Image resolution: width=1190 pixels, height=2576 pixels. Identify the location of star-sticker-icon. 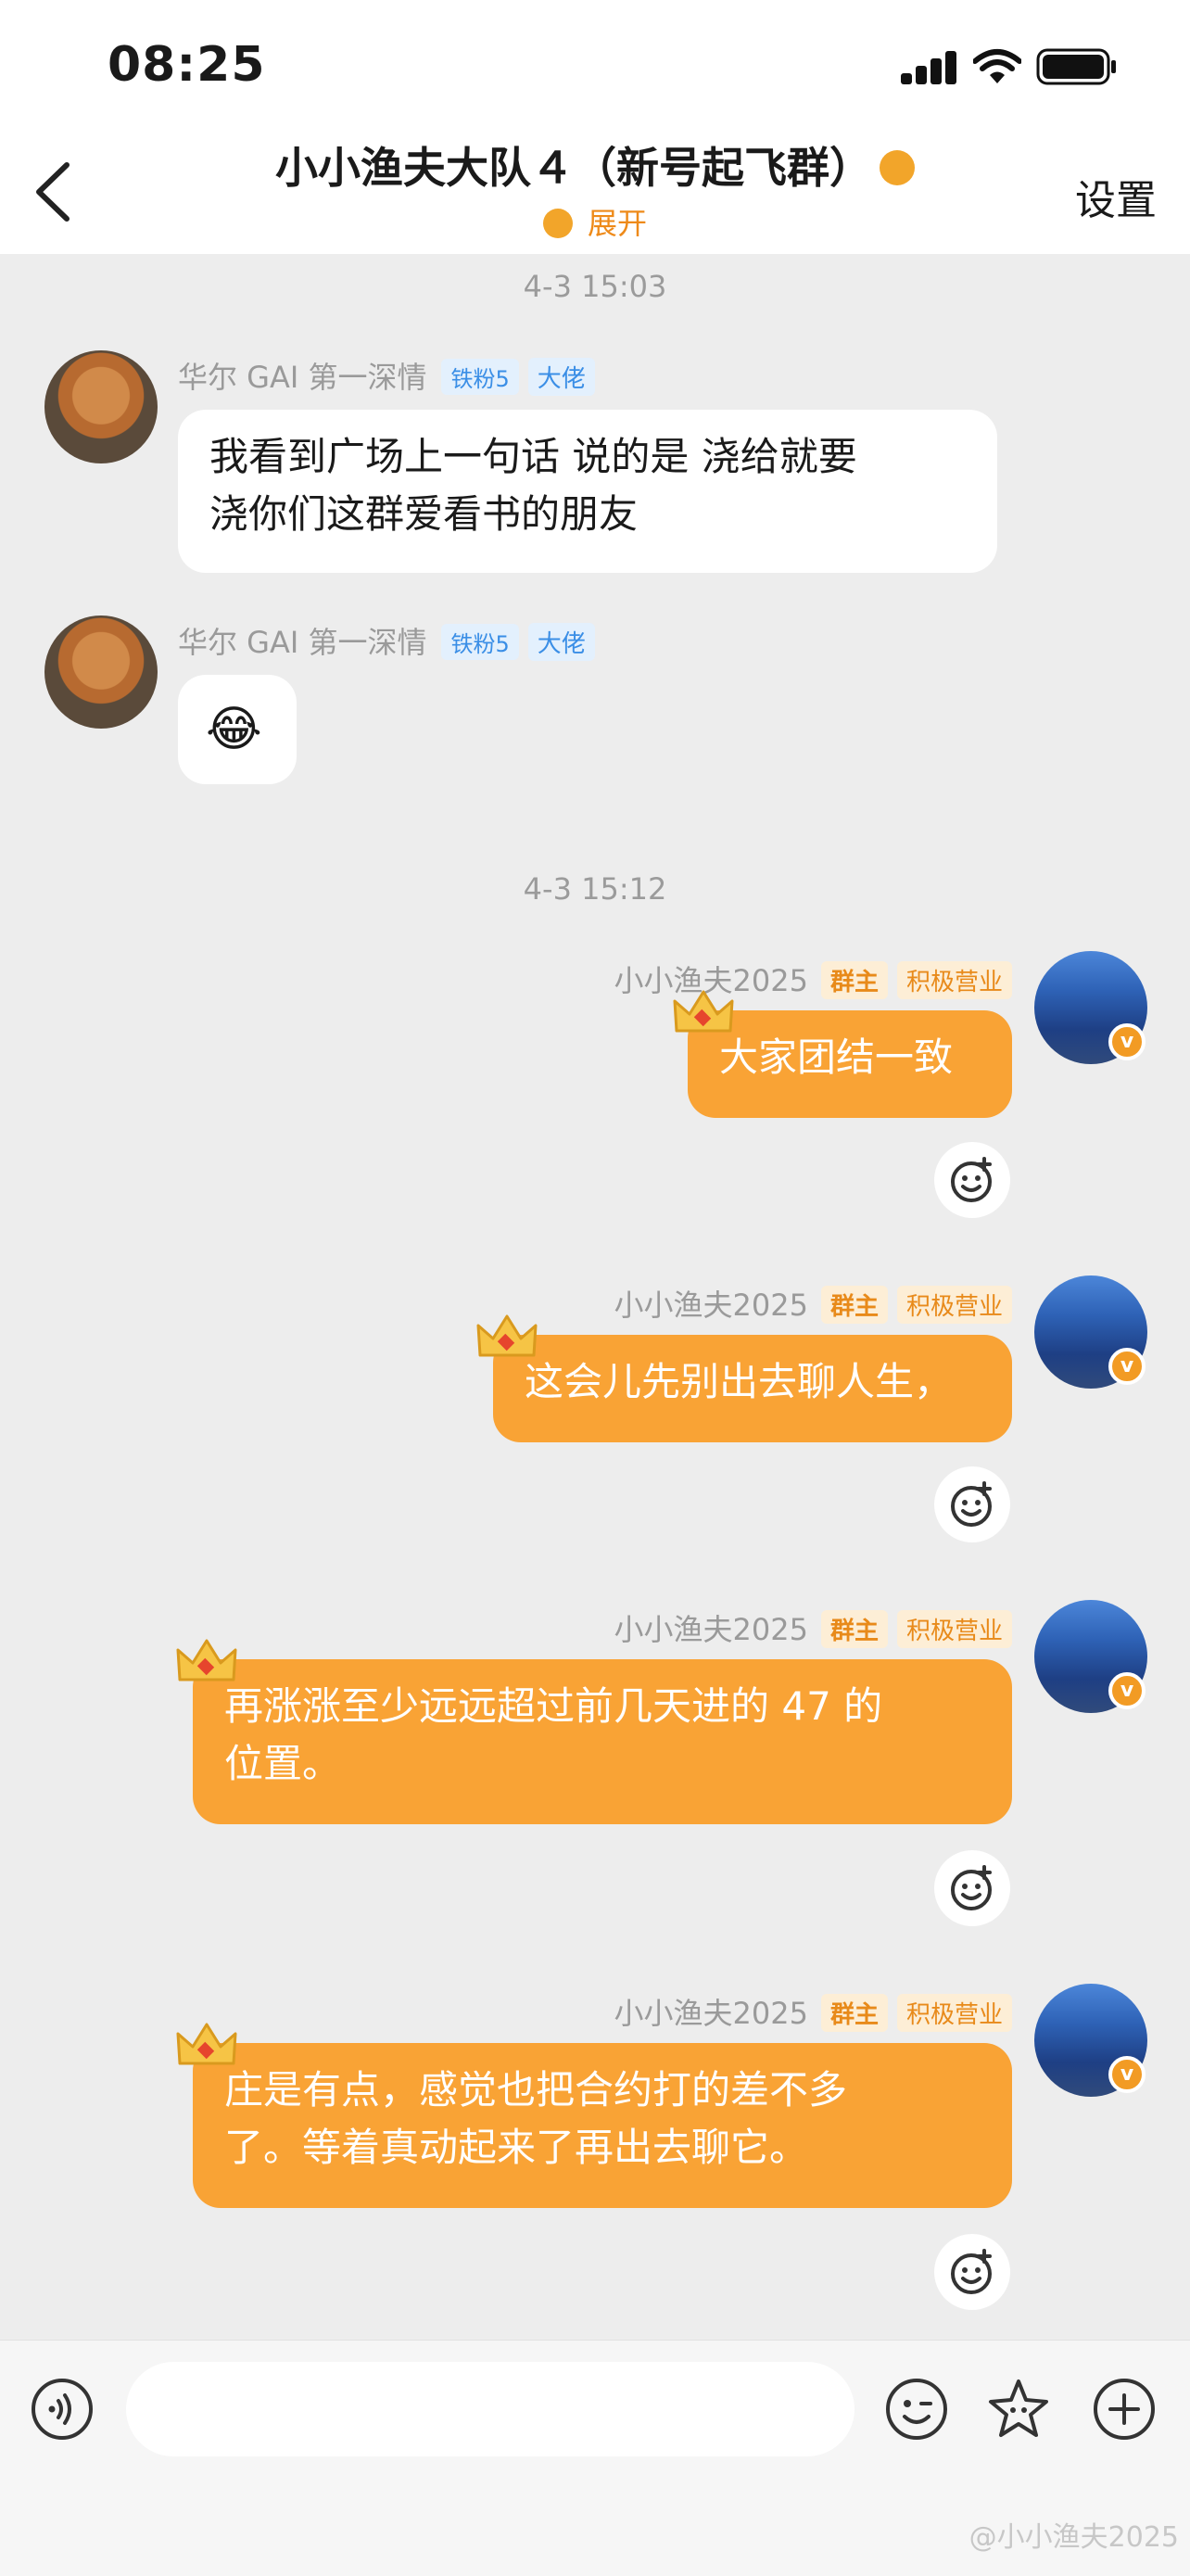
(1019, 2409).